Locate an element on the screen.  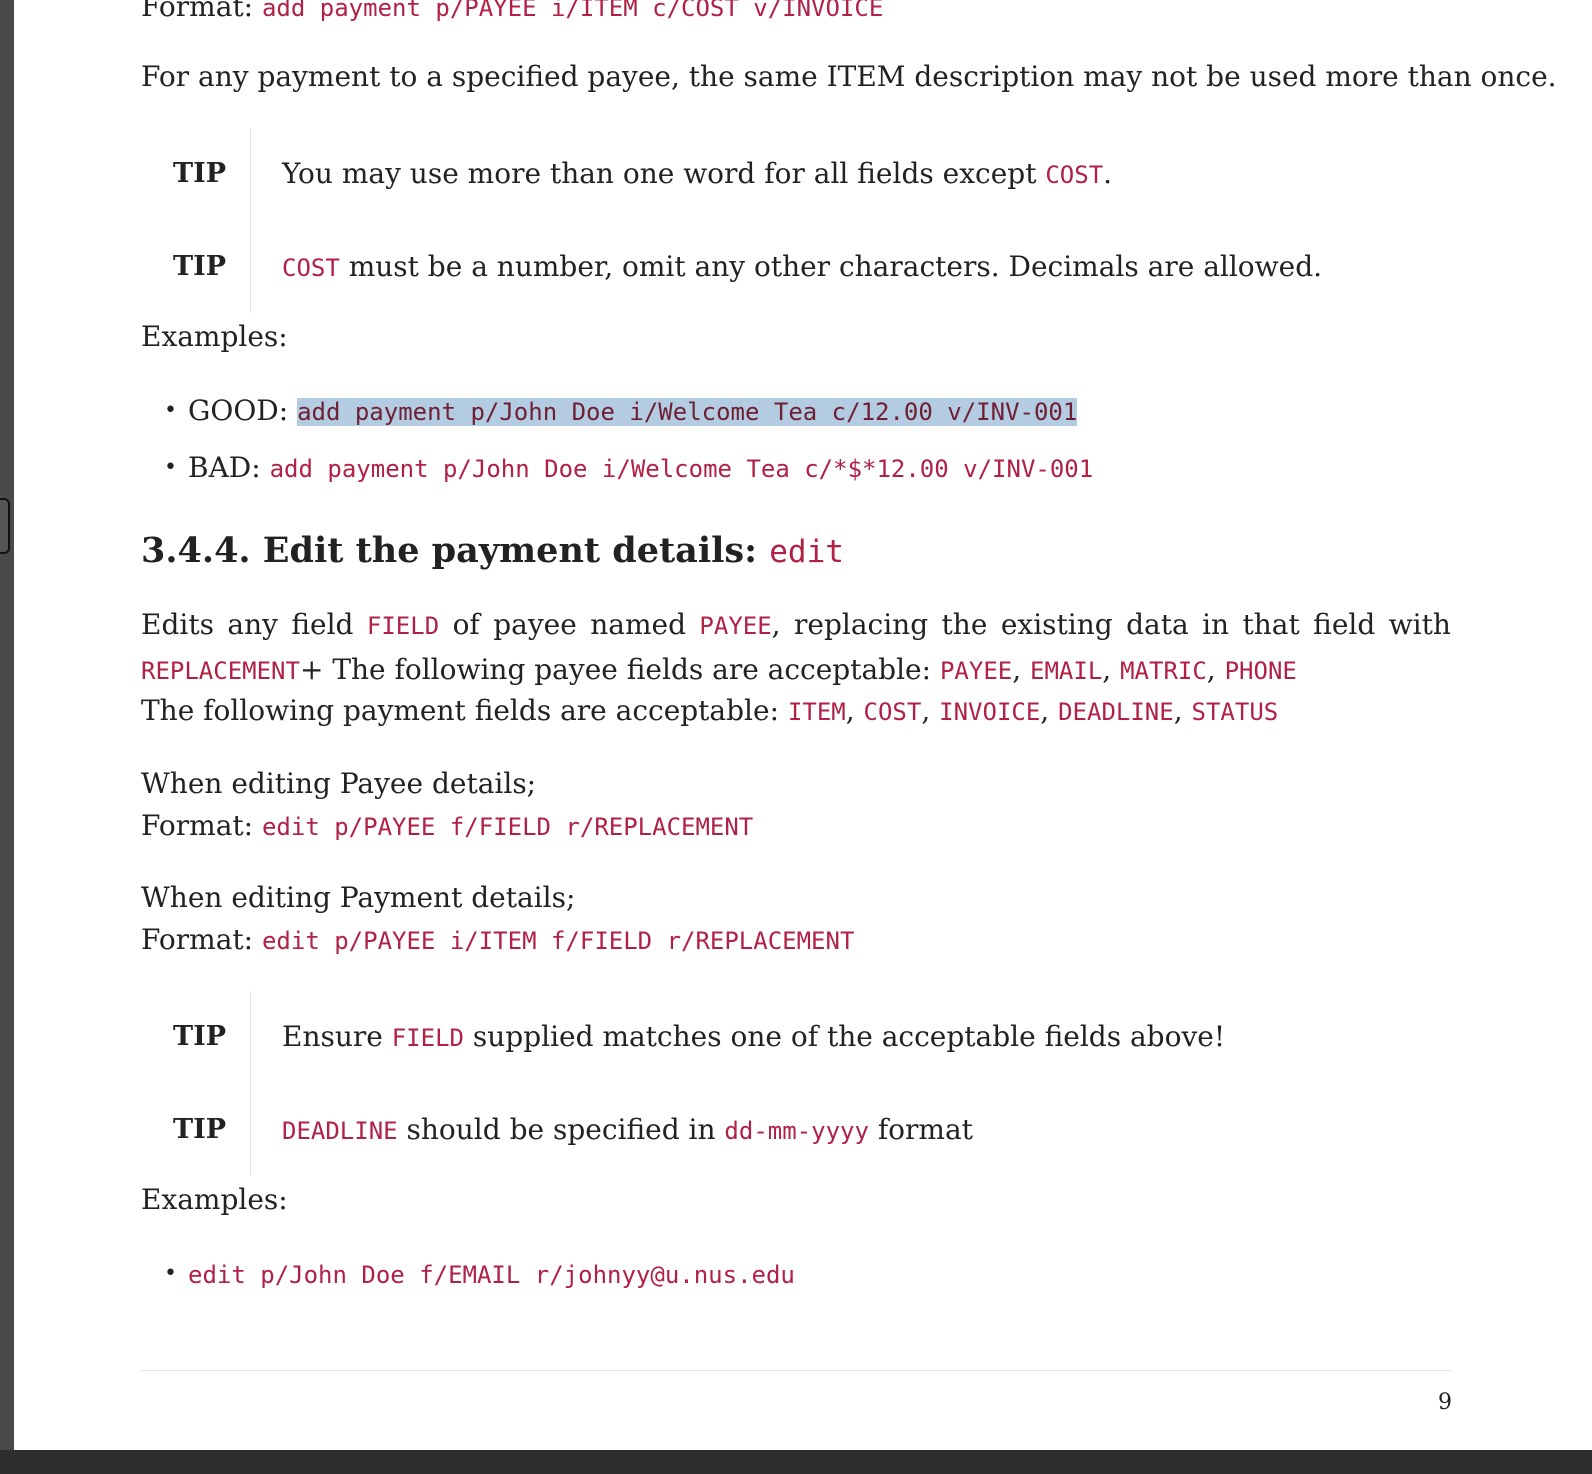
footer-divider is located at coordinates (796, 1370).